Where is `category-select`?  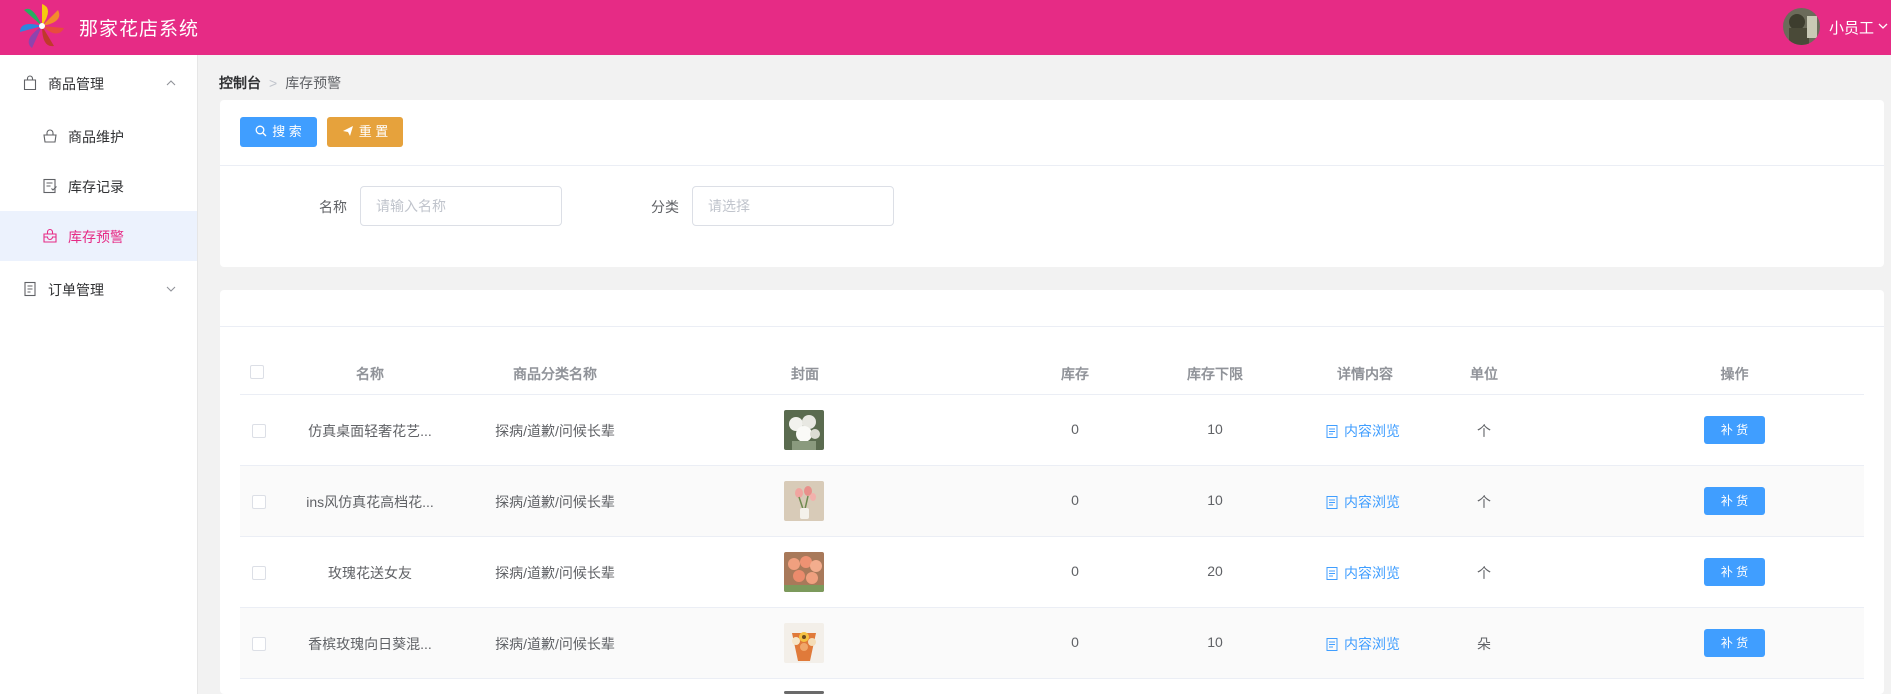
category-select is located at coordinates (793, 206).